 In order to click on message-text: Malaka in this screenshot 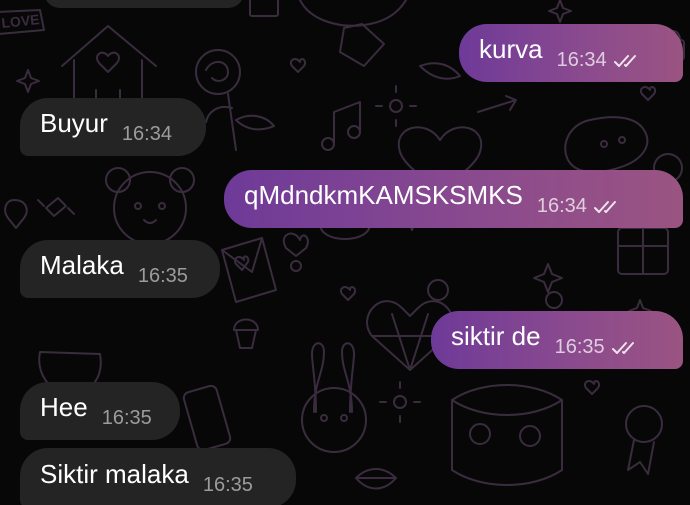, I will do `click(82, 265)`.